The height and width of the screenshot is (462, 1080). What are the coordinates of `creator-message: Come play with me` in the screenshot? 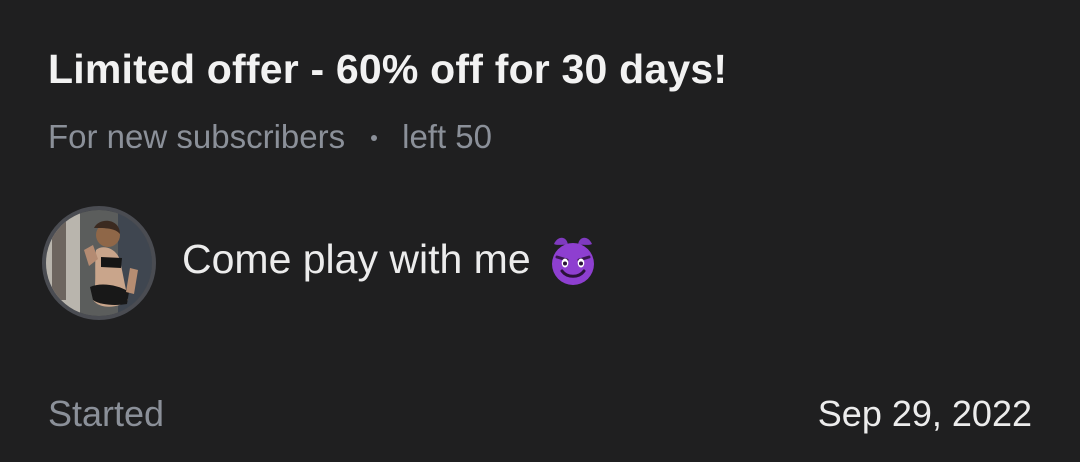 It's located at (391, 259).